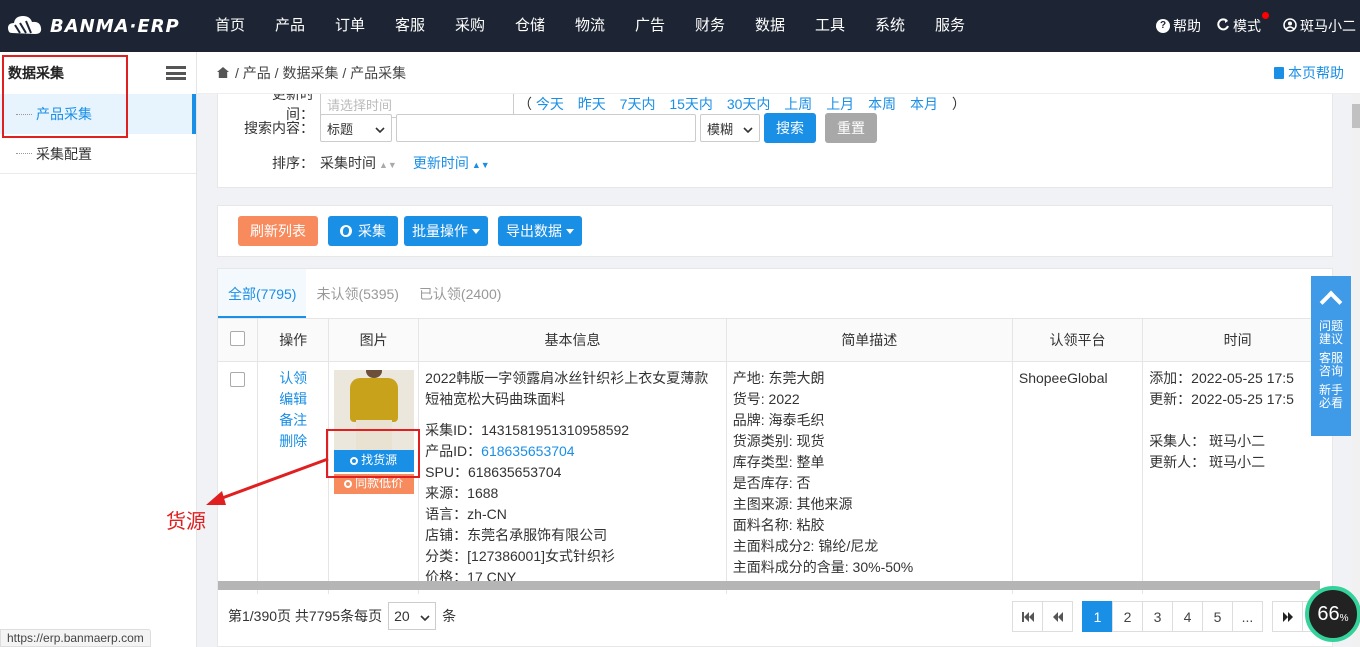  What do you see at coordinates (358, 163) in the screenshot?
I see `sort-collect-time: 采集时间 ▲▼` at bounding box center [358, 163].